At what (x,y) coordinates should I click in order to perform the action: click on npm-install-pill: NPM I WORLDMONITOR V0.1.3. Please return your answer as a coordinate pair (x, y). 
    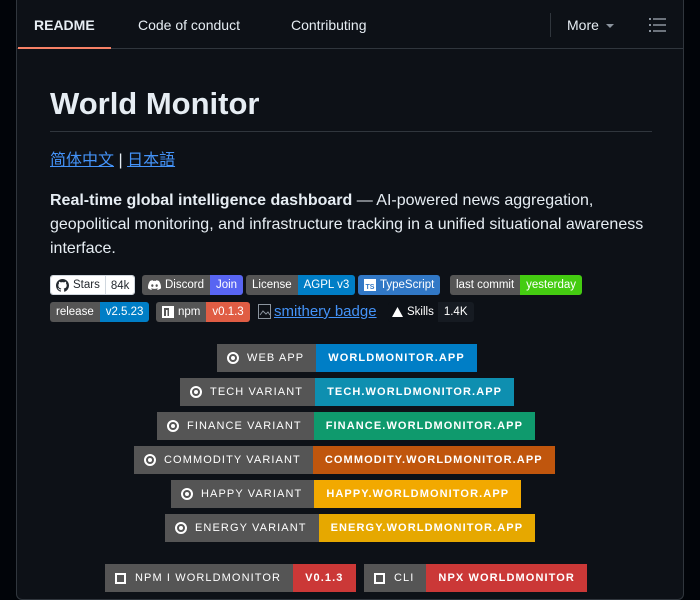
    Looking at the image, I should click on (230, 578).